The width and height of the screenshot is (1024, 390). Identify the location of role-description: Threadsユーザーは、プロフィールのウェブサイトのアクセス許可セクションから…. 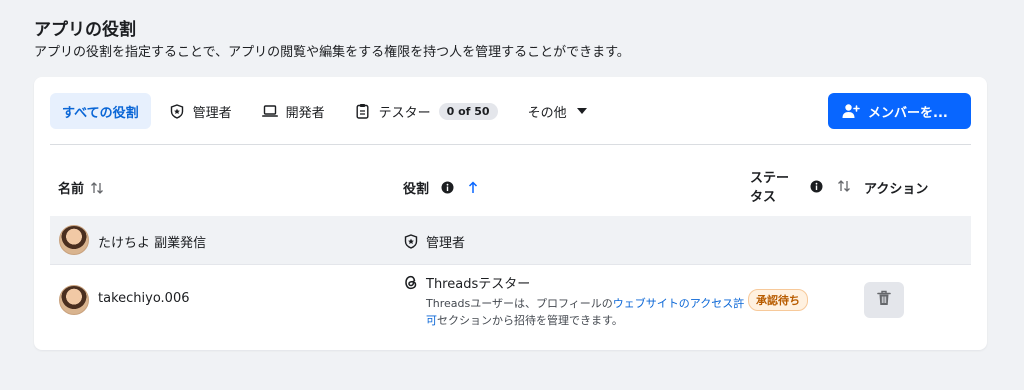
(586, 312).